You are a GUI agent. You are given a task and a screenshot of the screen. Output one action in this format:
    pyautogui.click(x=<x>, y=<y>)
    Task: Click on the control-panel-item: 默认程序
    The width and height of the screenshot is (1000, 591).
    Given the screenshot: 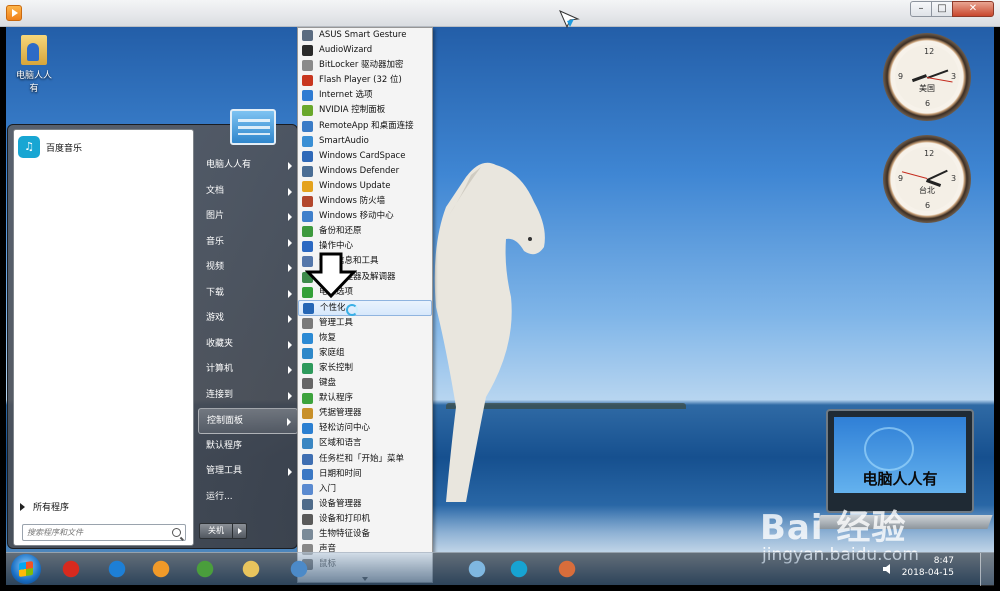 What is the action you would take?
    pyautogui.click(x=365, y=398)
    